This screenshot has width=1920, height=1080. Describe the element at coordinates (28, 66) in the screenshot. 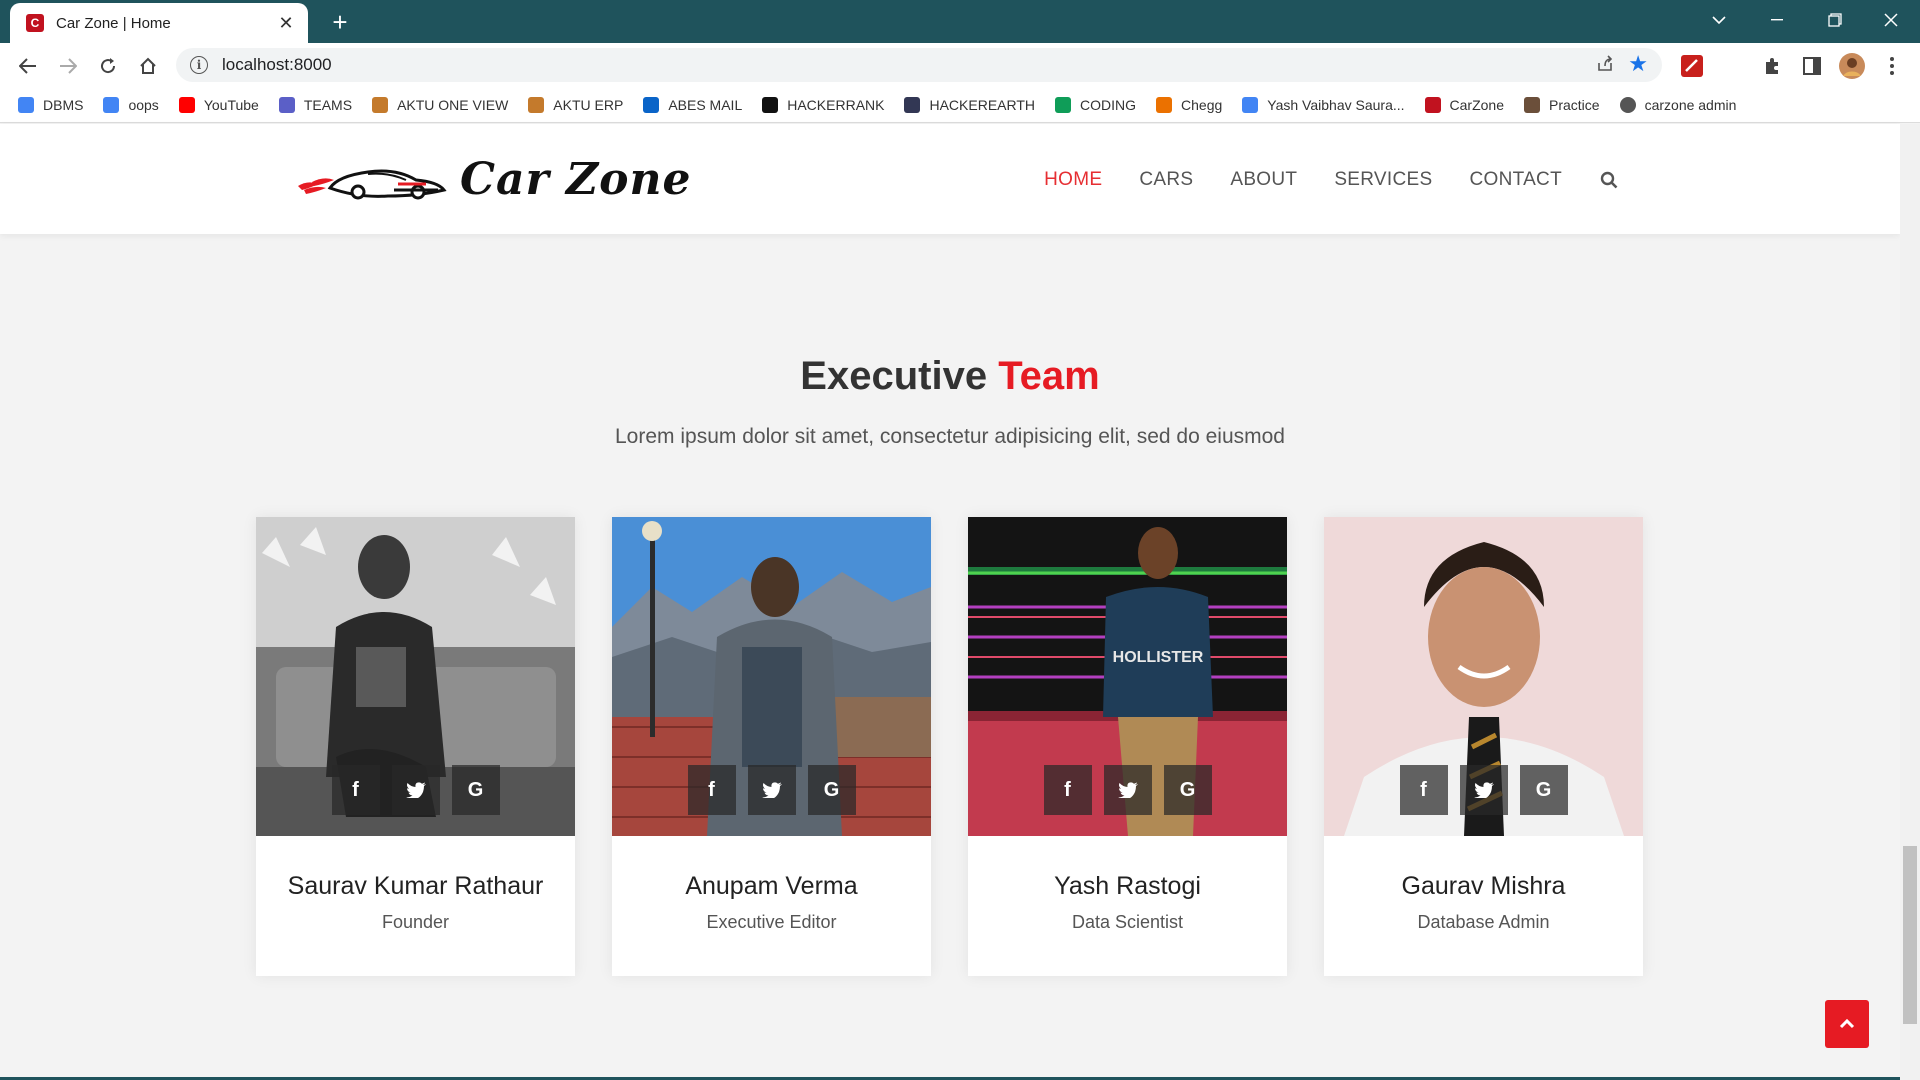

I see `back-button` at that location.